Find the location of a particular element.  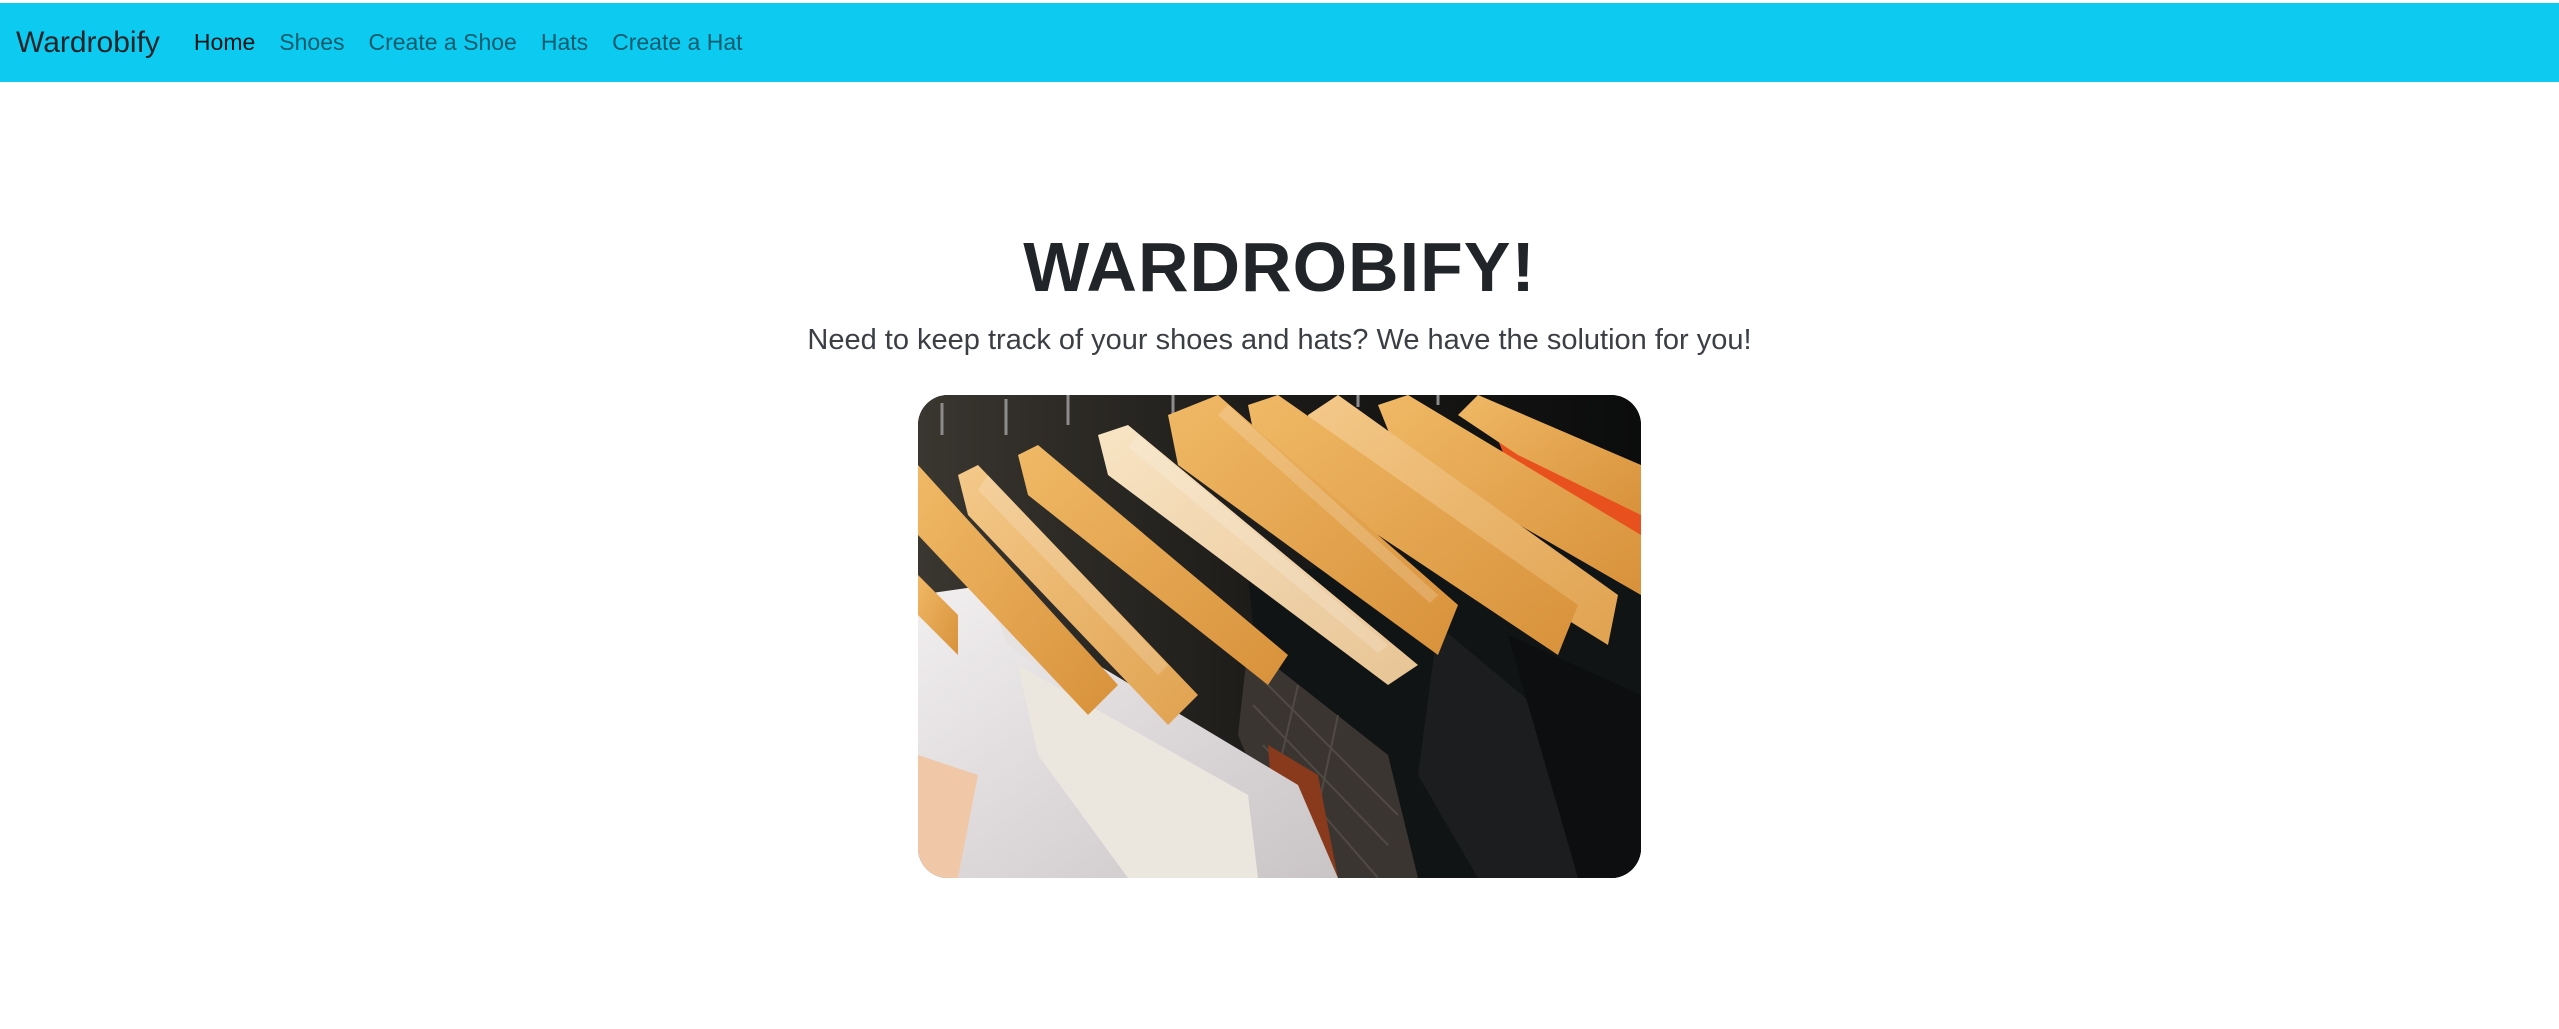

page-title: WARDROBIFY! is located at coordinates (1279, 267).